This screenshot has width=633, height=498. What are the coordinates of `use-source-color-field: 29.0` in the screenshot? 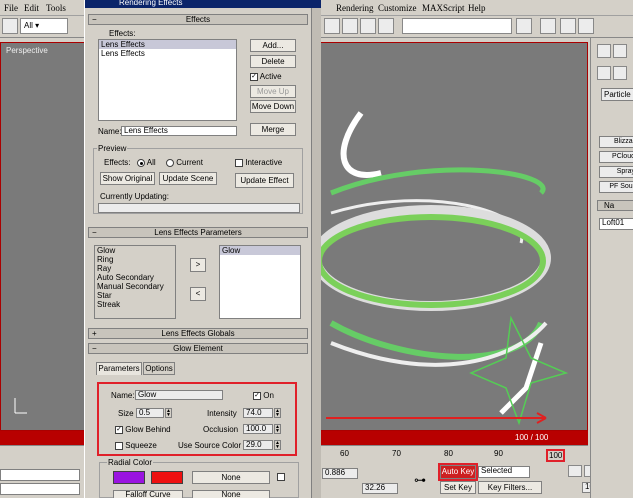 It's located at (258, 445).